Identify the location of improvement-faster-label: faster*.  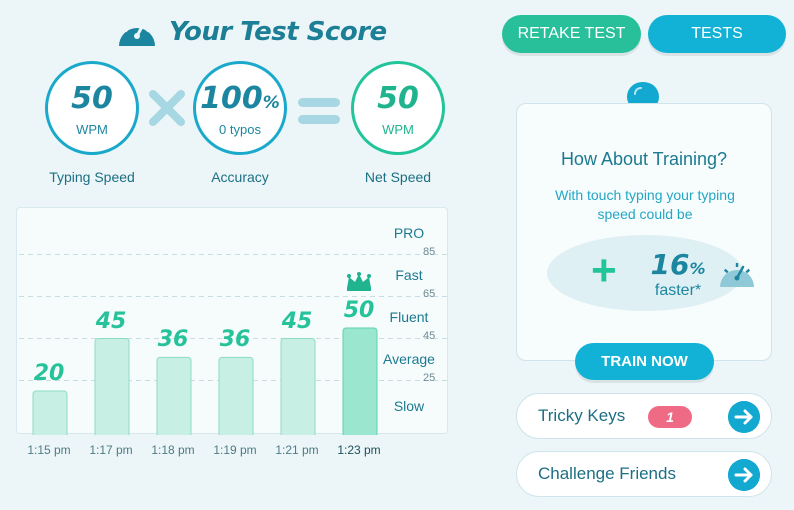
(678, 290).